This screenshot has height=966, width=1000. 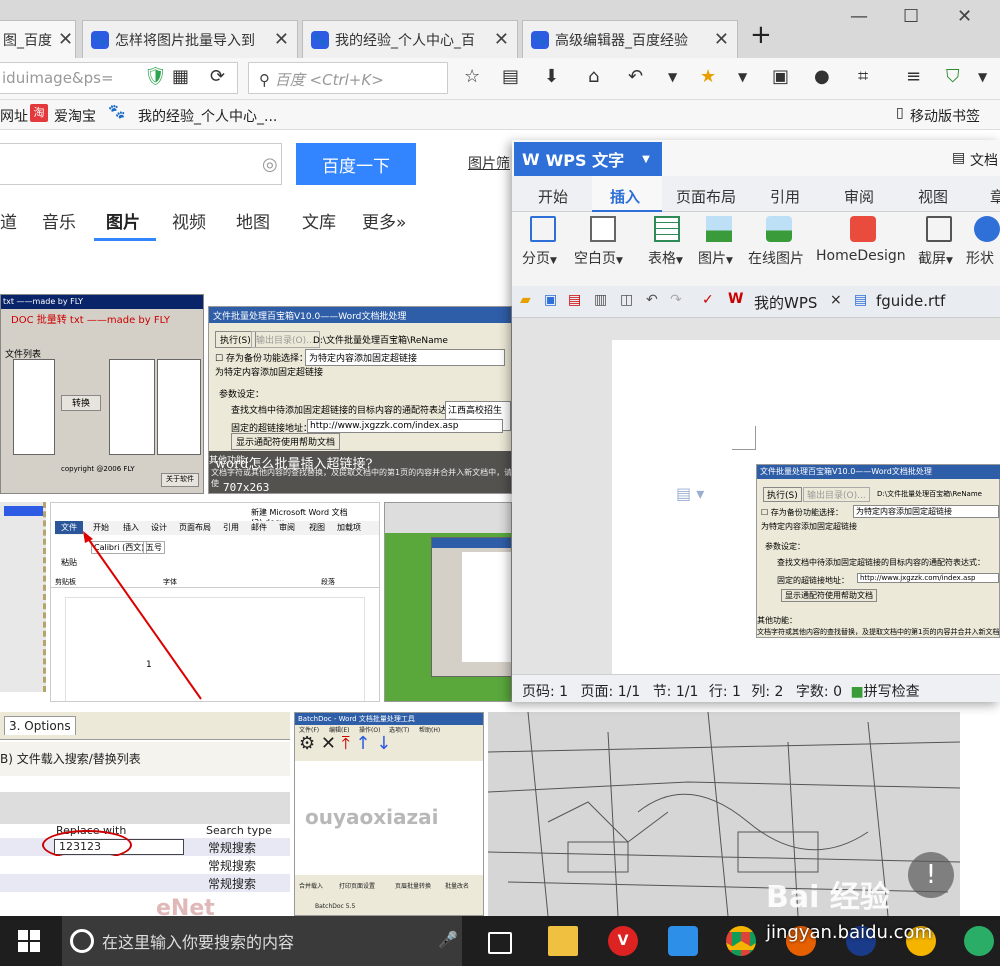 I want to click on doc-tab-fguide: fguide.rtf, so click(x=910, y=301).